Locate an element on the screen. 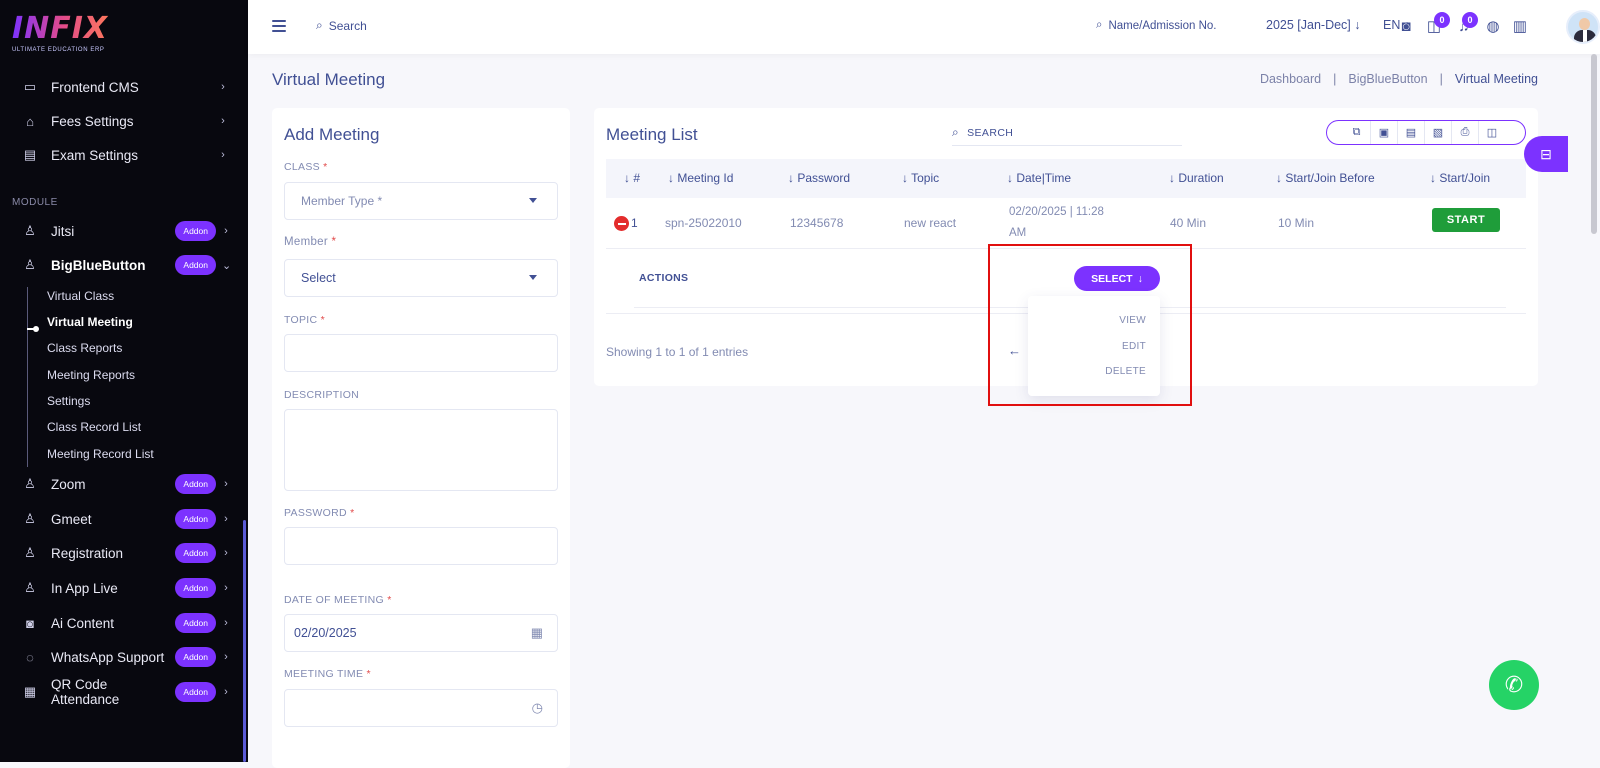 The image size is (1600, 768). sidebar-item-fees-settings: ⌂ Fees Settings › is located at coordinates (124, 121).